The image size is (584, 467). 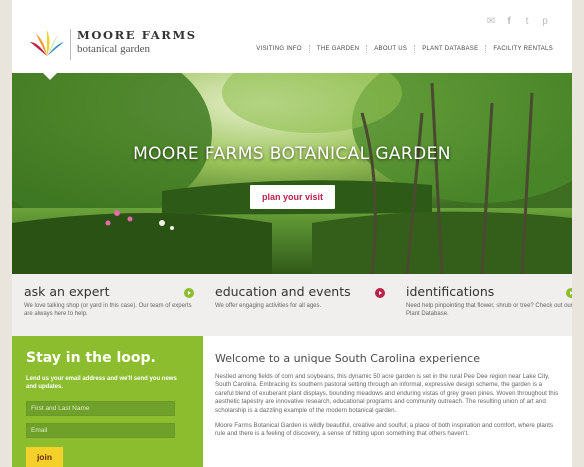 What do you see at coordinates (509, 22) in the screenshot?
I see `facebook-icon: f` at bounding box center [509, 22].